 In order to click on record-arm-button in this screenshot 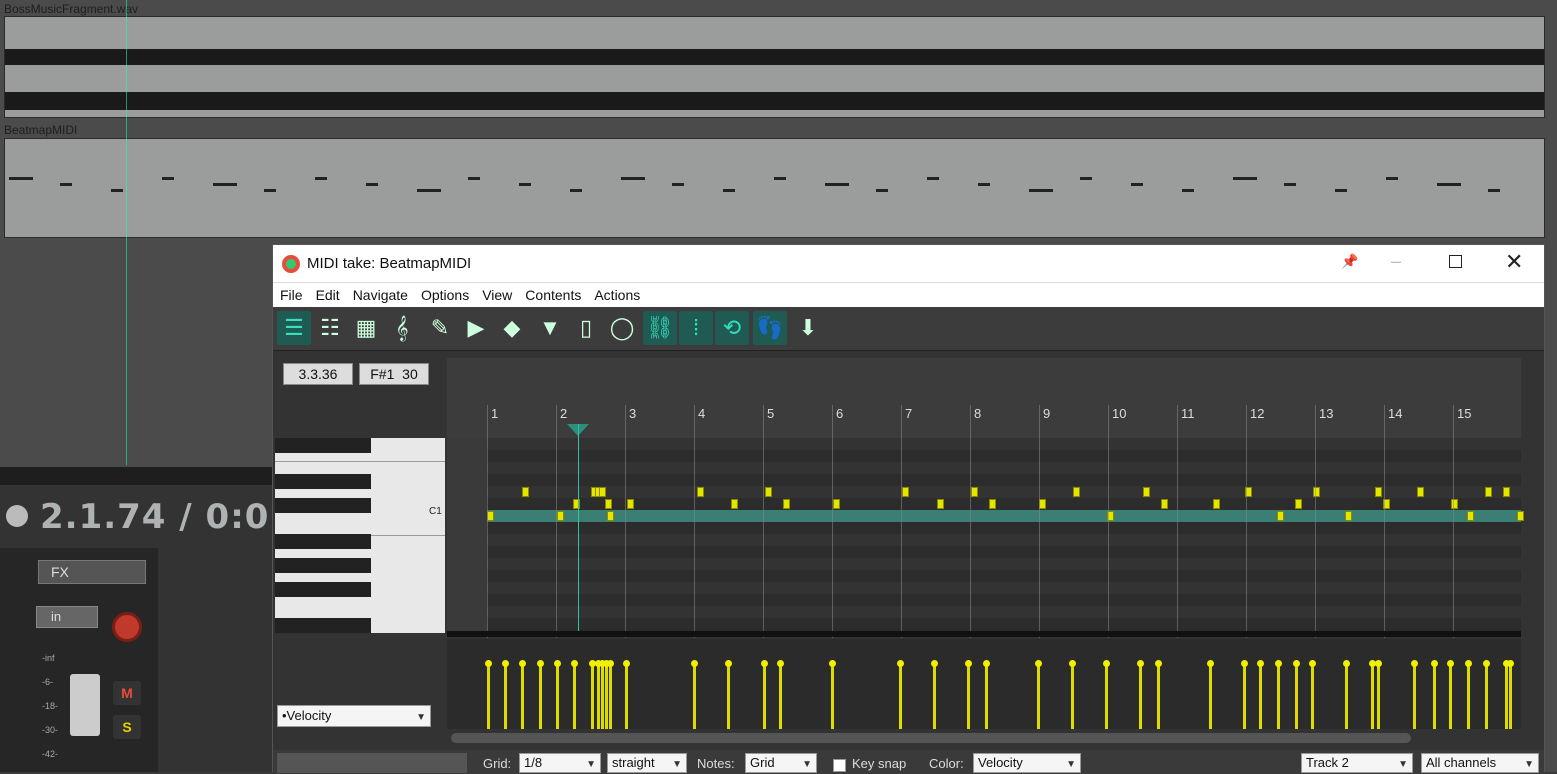, I will do `click(127, 627)`.